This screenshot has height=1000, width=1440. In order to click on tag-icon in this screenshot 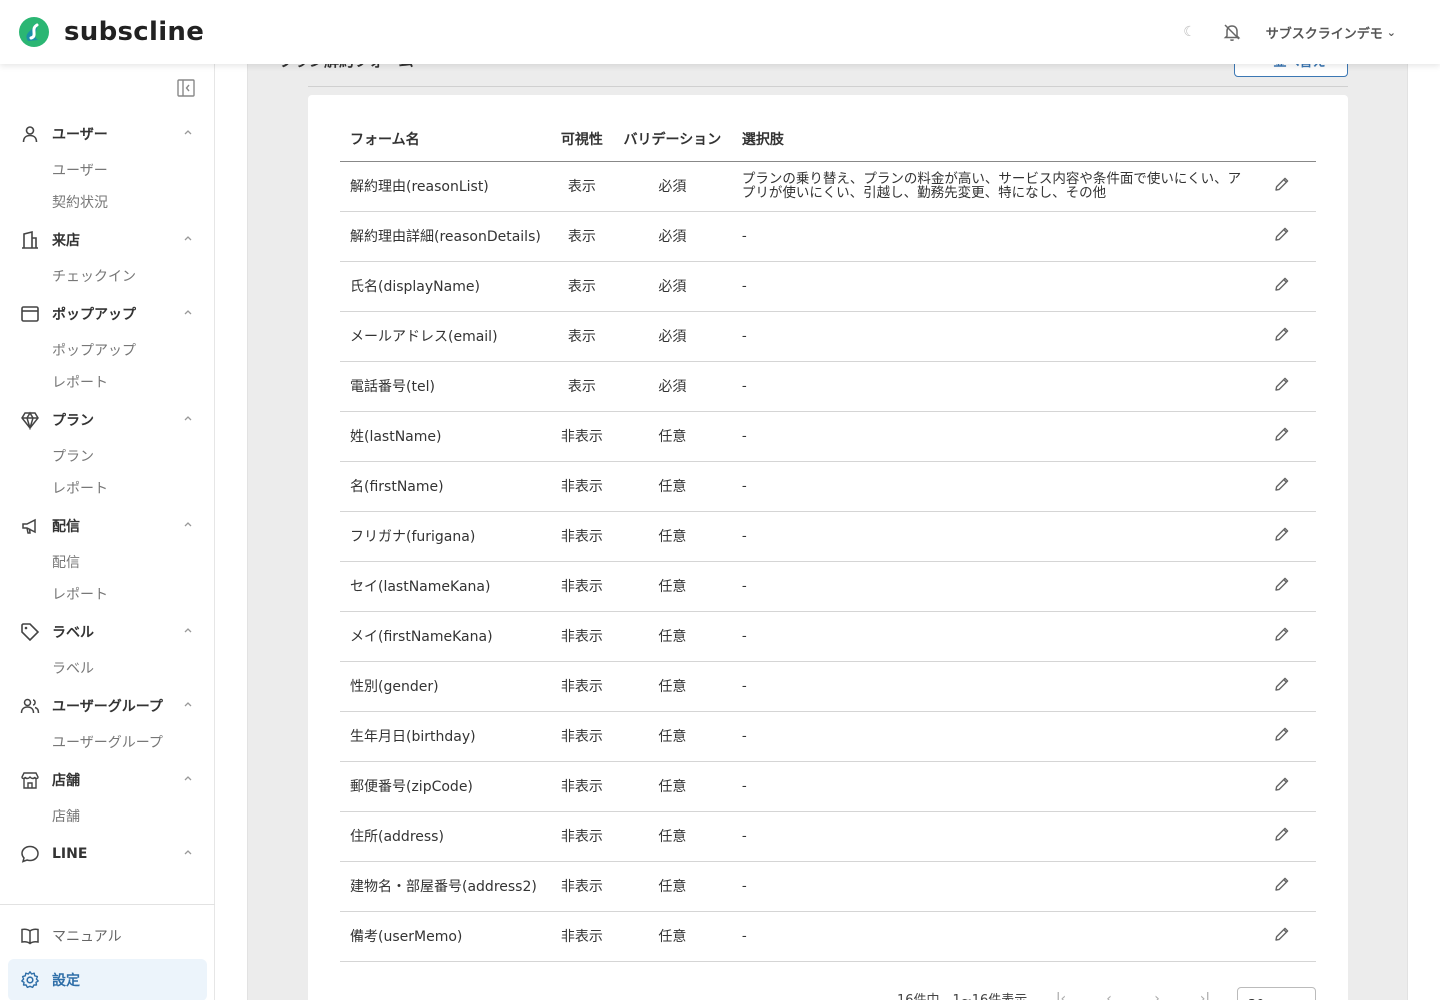, I will do `click(30, 632)`.